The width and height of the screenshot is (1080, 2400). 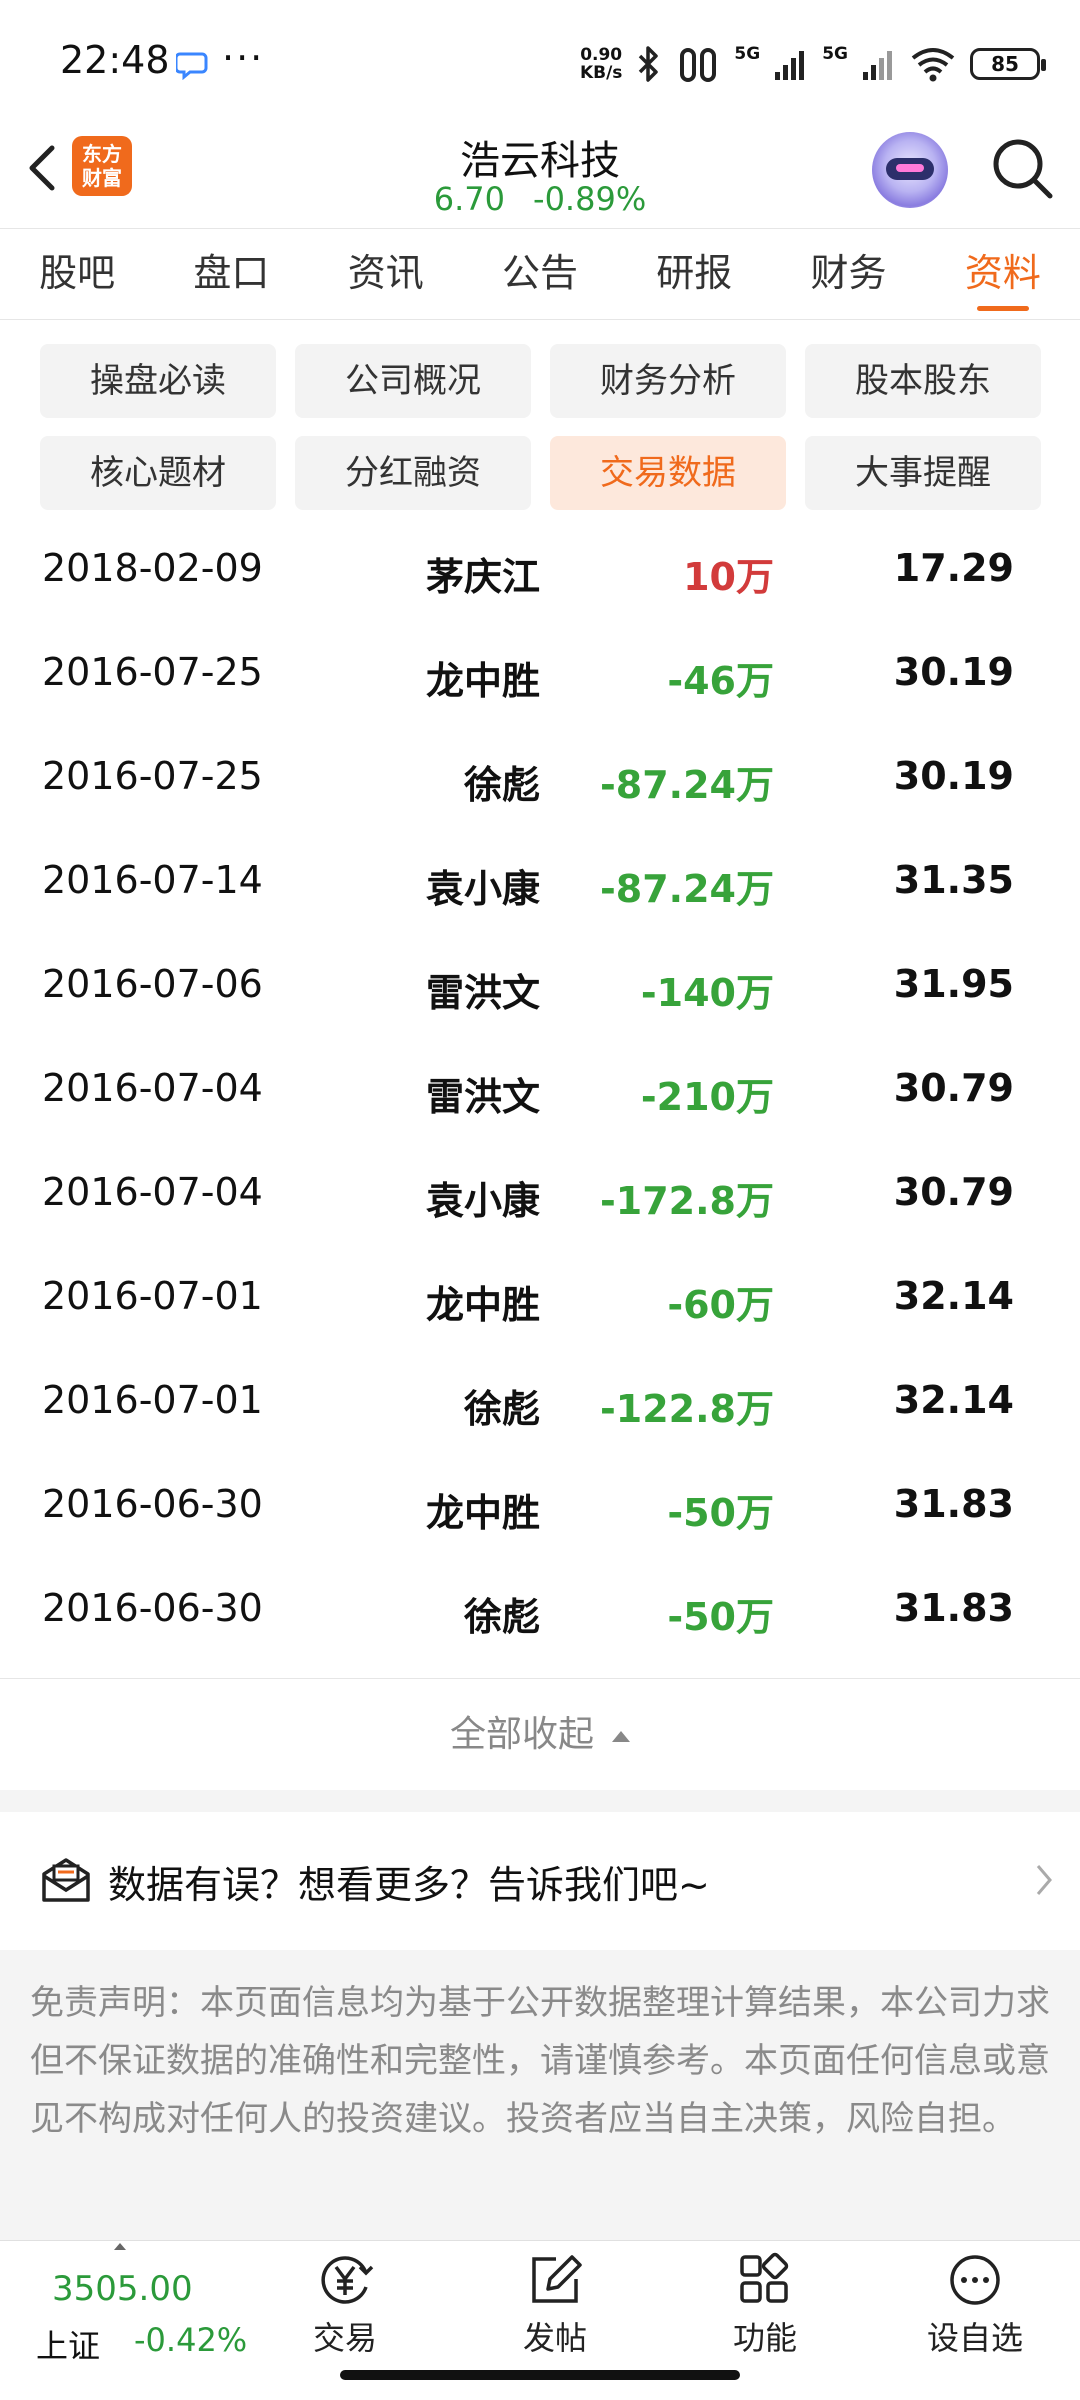 I want to click on table-row: 2016-07-14 袁小康 -87.24万 31.35, so click(x=540, y=888).